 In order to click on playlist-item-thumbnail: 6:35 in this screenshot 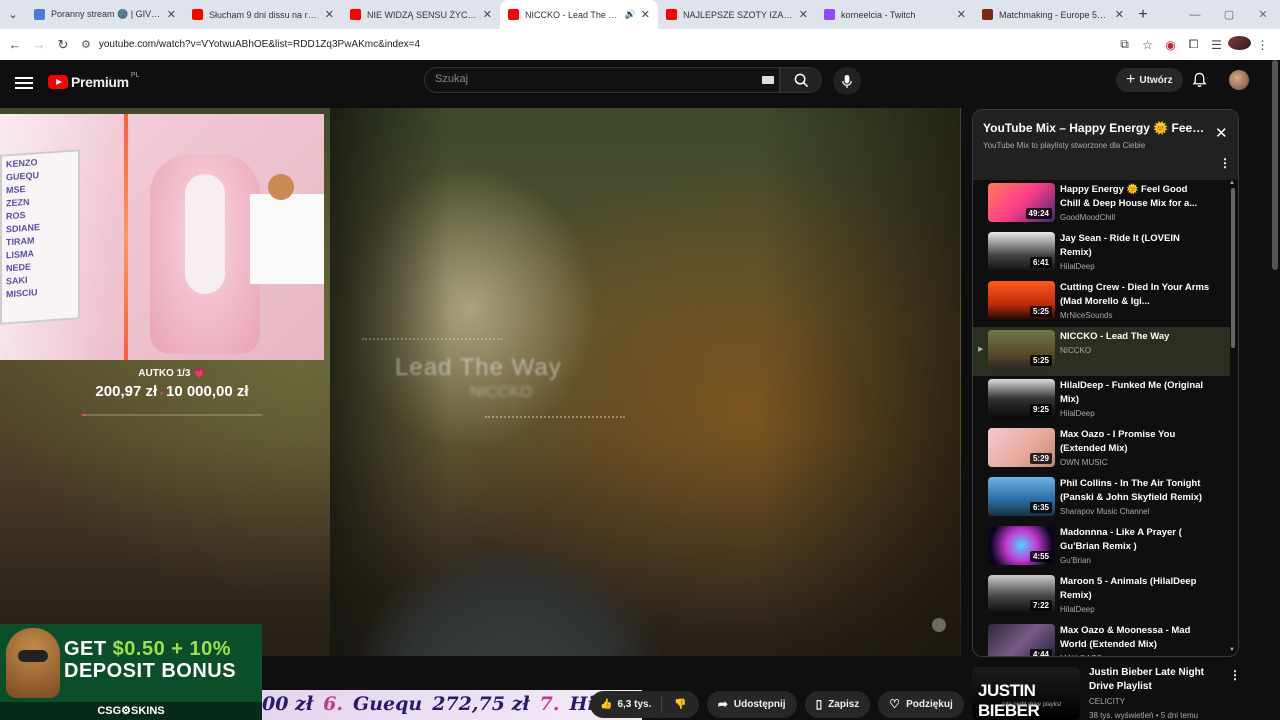, I will do `click(1021, 496)`.